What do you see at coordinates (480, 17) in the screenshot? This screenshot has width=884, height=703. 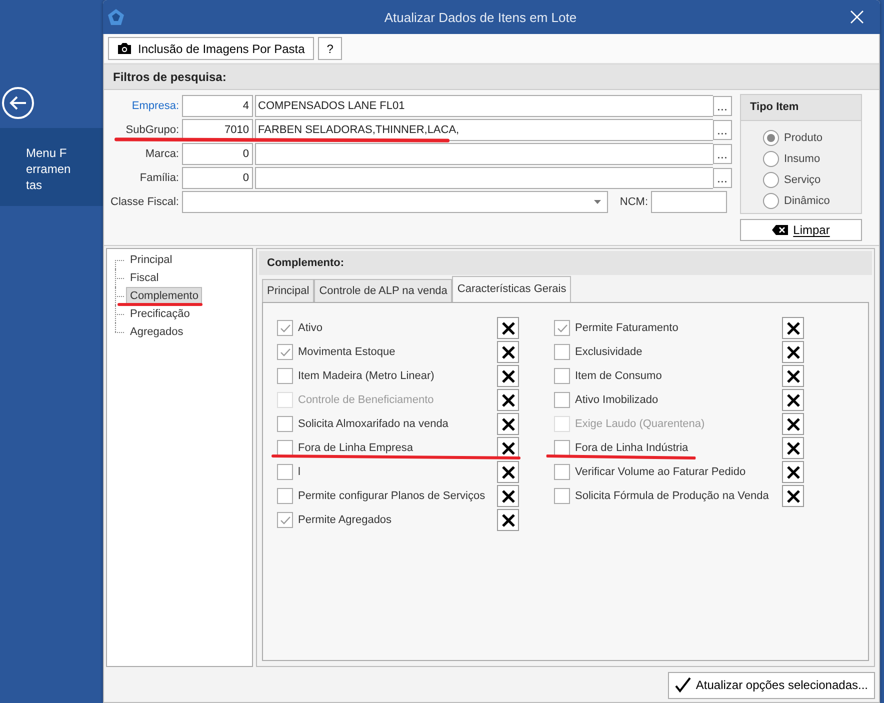 I see `window-title: Atualizar Dados de Itens em Lote` at bounding box center [480, 17].